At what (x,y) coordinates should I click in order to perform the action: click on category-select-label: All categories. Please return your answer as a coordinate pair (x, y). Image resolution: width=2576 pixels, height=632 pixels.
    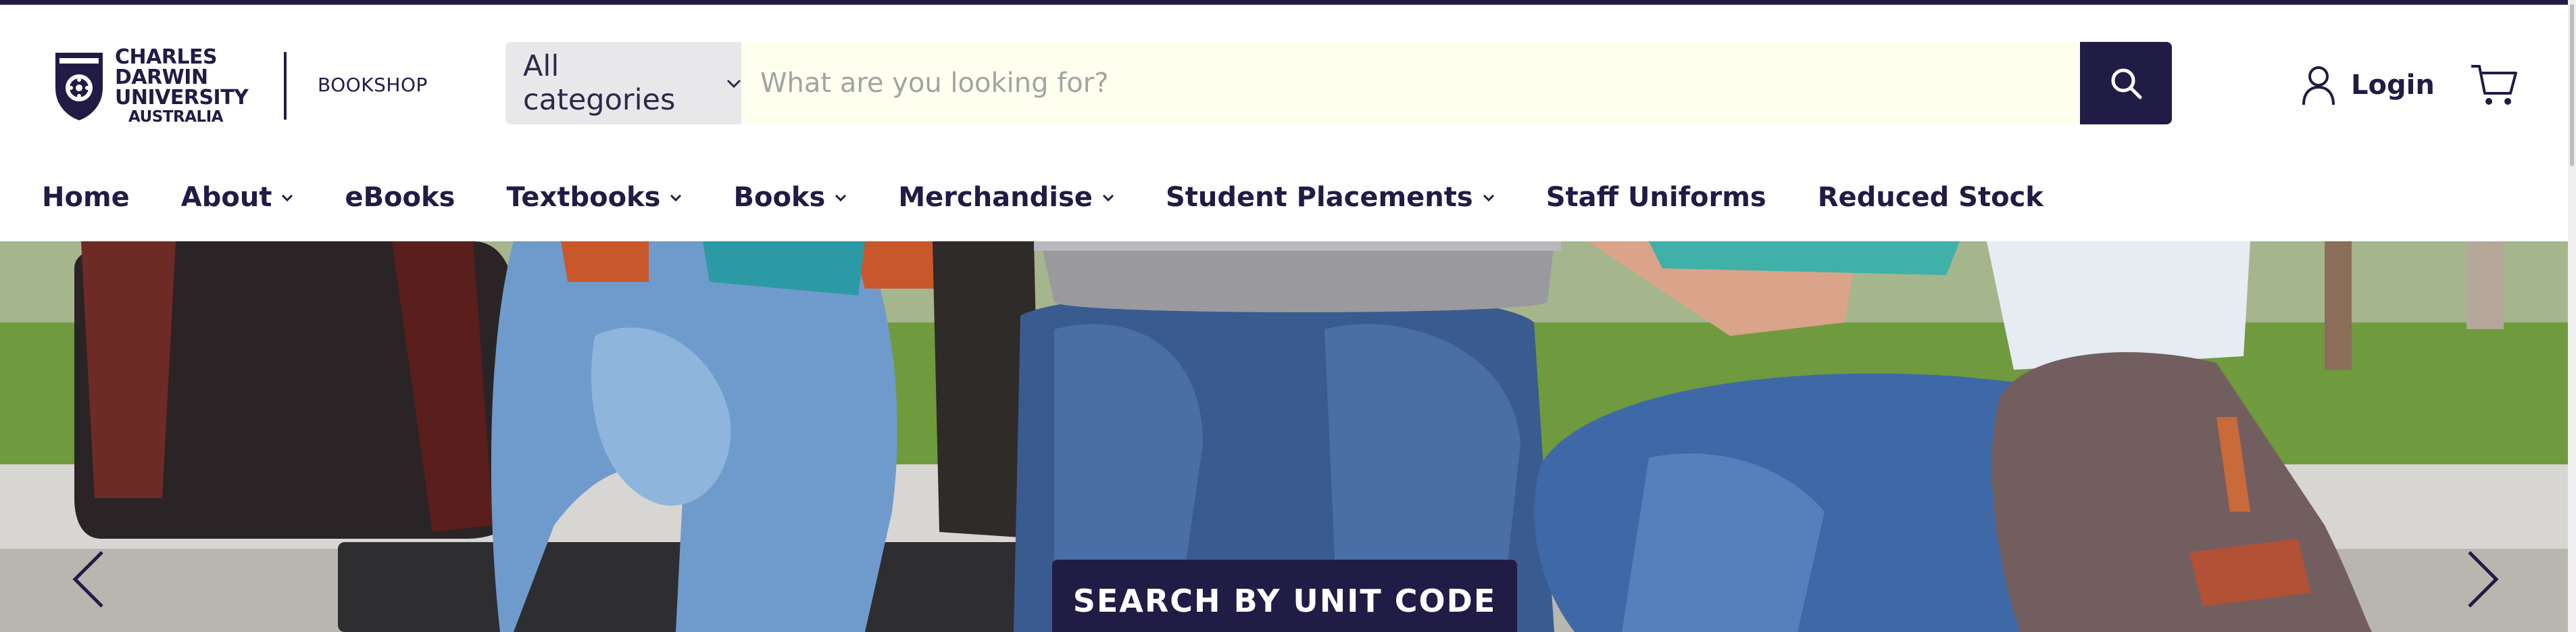
    Looking at the image, I should click on (599, 83).